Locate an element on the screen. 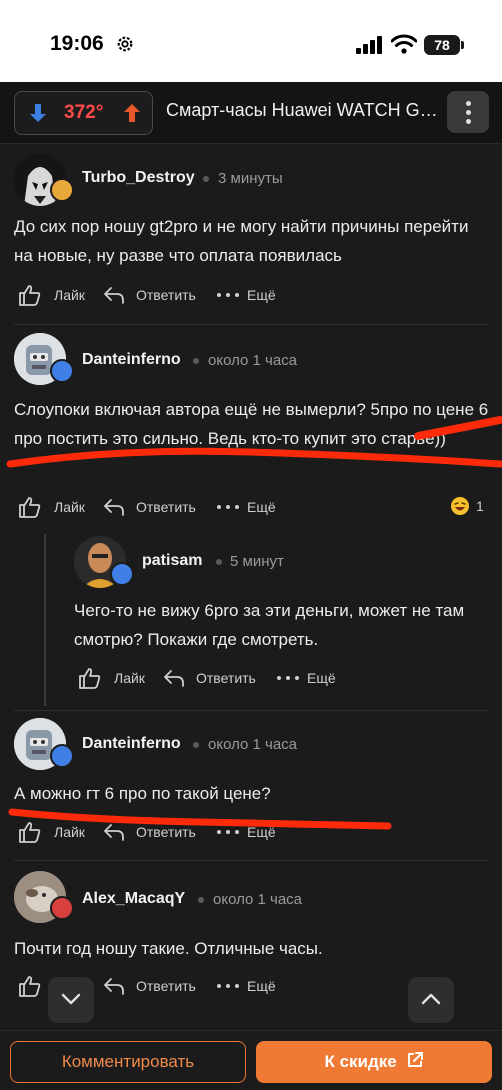  reaction-count: 1 is located at coordinates (480, 506).